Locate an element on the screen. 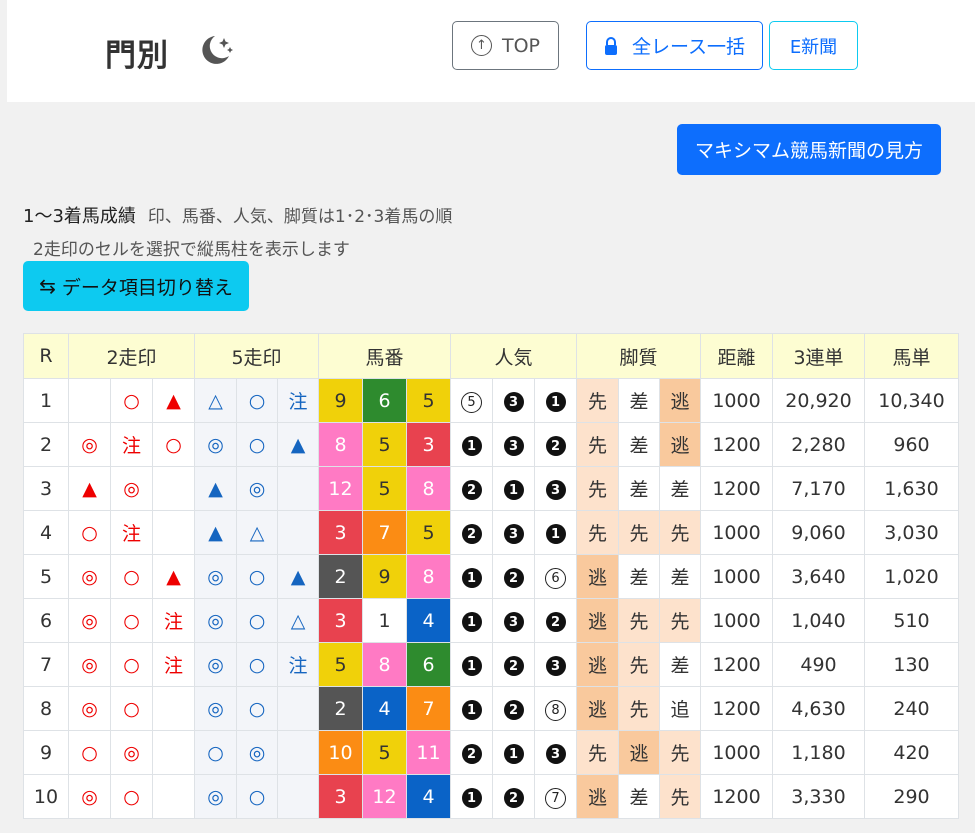 This screenshot has width=975, height=833. e-newspaper-button: E新聞 is located at coordinates (813, 45).